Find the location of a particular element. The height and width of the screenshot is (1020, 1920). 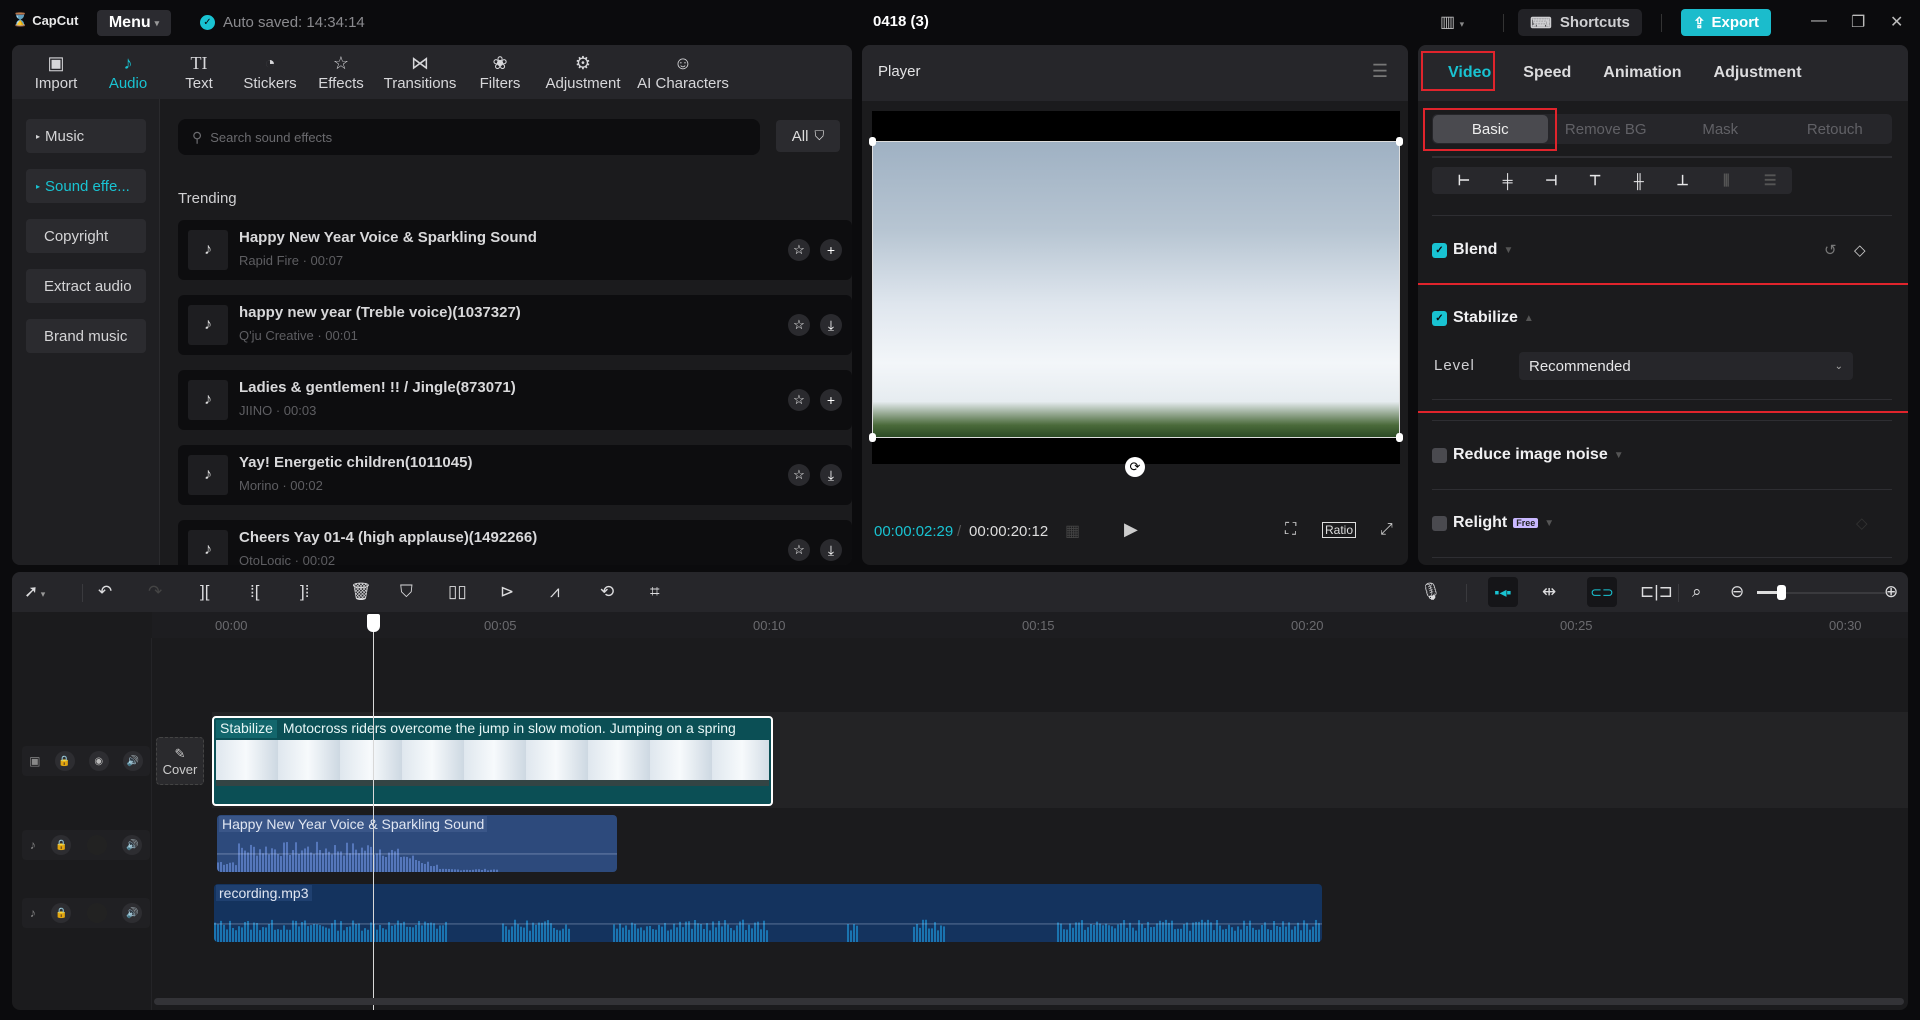

subtab-retouch: Retouch is located at coordinates (1835, 129).